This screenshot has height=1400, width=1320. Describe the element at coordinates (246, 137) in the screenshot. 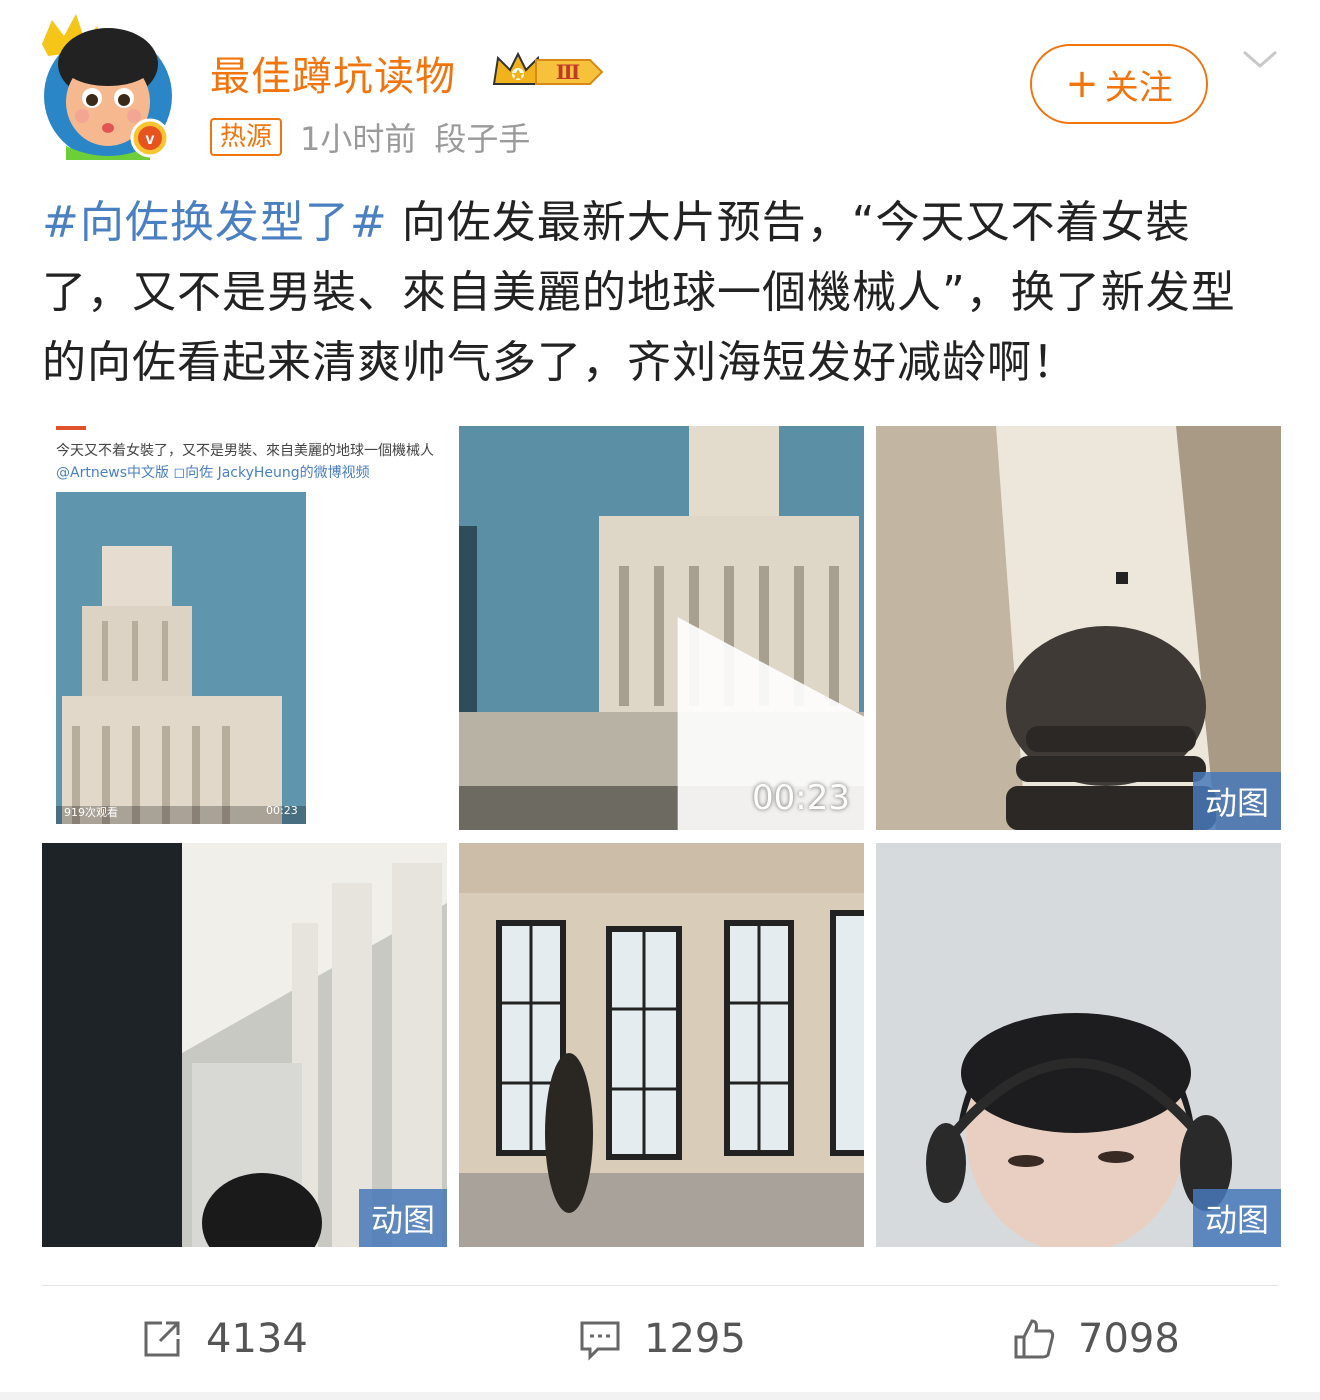

I see `hot-tag: 热源` at that location.